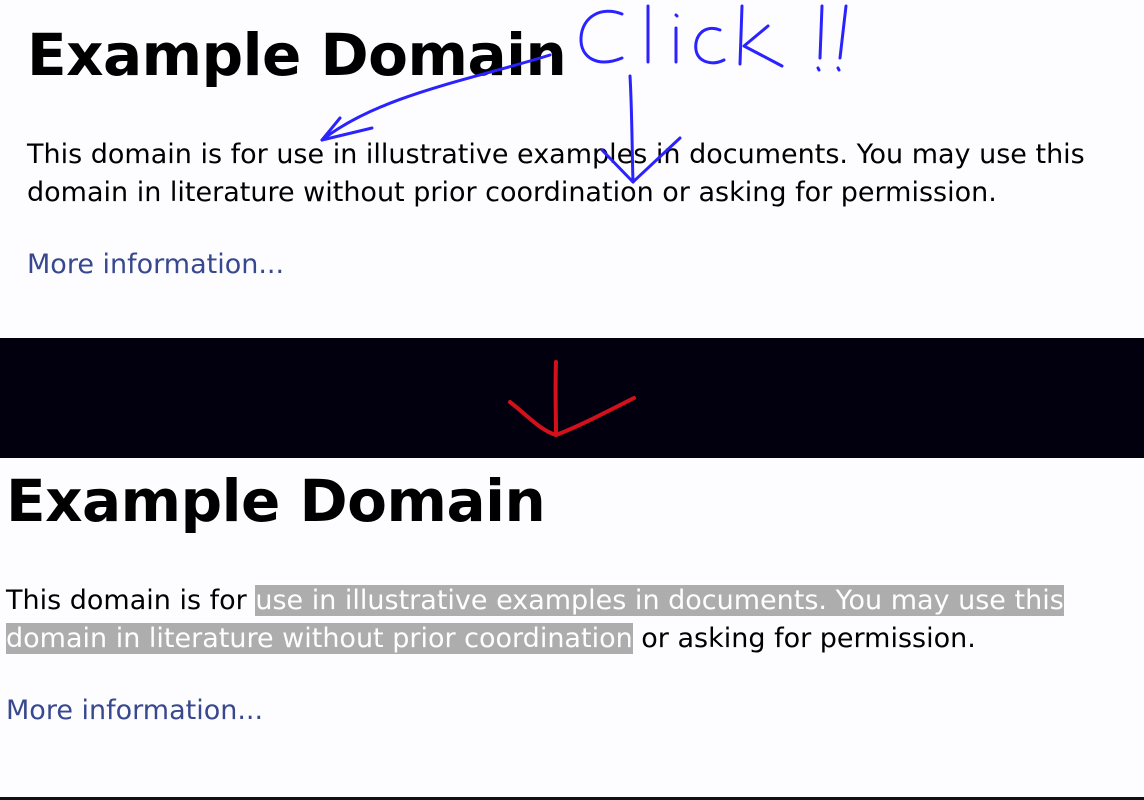 Image resolution: width=1144 pixels, height=800 pixels. I want to click on red-down-arrow-icon, so click(572, 398).